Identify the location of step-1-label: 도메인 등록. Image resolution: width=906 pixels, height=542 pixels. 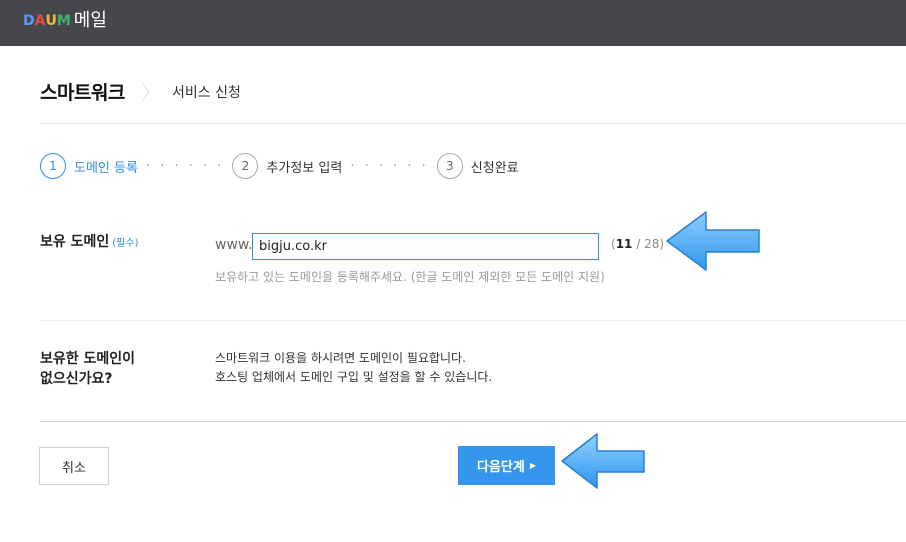
(106, 168).